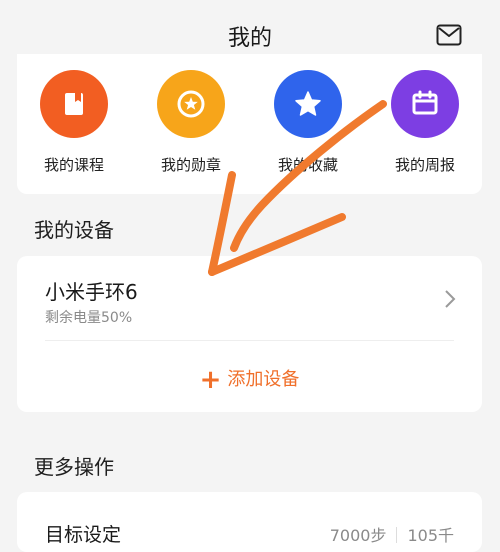 The width and height of the screenshot is (500, 552). Describe the element at coordinates (210, 380) in the screenshot. I see `plus-icon: +` at that location.